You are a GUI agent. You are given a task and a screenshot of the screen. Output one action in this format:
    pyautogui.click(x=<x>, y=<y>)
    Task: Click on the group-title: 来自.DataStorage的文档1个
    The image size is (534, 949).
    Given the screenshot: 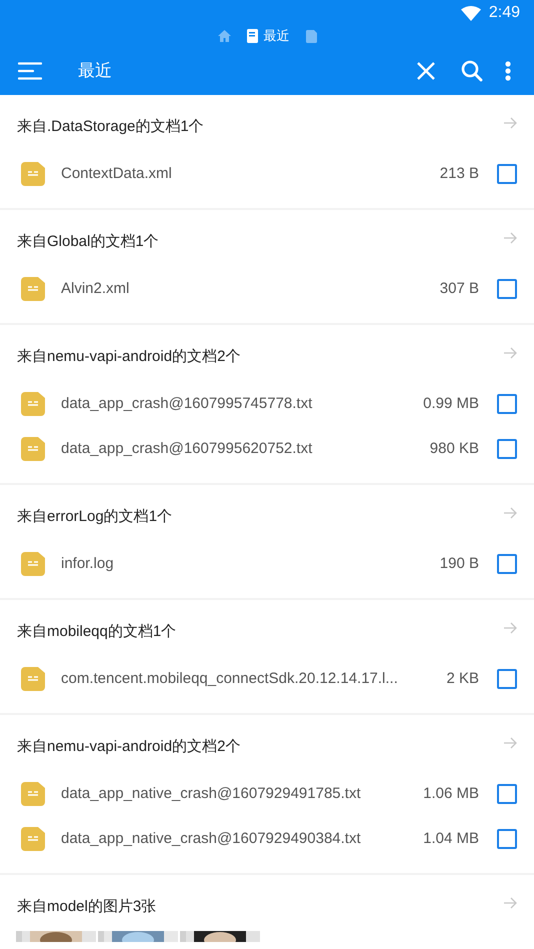 What is the action you would take?
    pyautogui.click(x=110, y=126)
    